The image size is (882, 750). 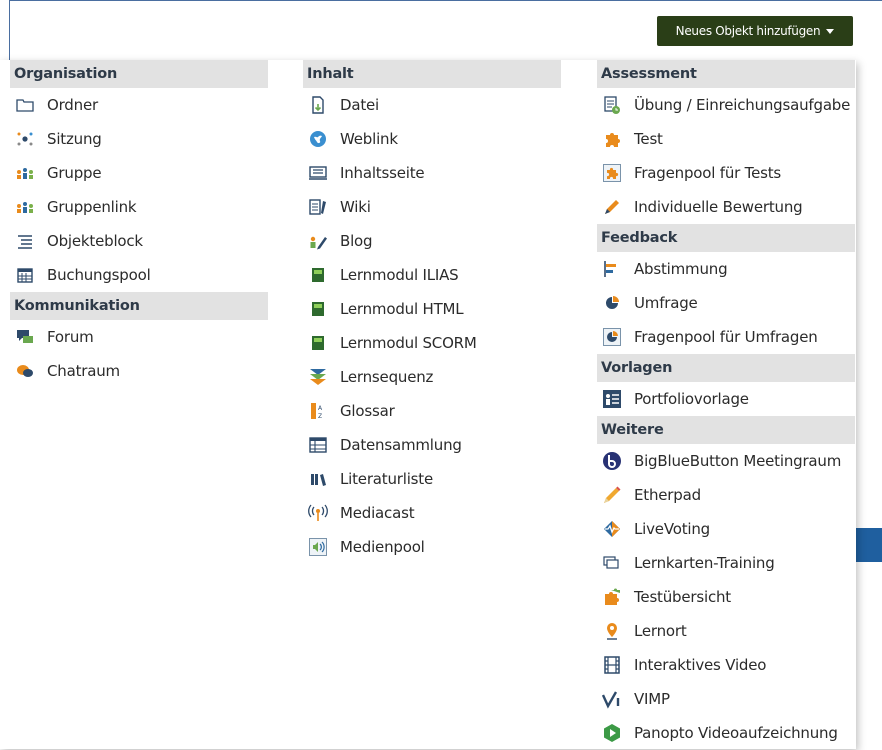 What do you see at coordinates (681, 269) in the screenshot?
I see `menu-item-label: Abstimmung` at bounding box center [681, 269].